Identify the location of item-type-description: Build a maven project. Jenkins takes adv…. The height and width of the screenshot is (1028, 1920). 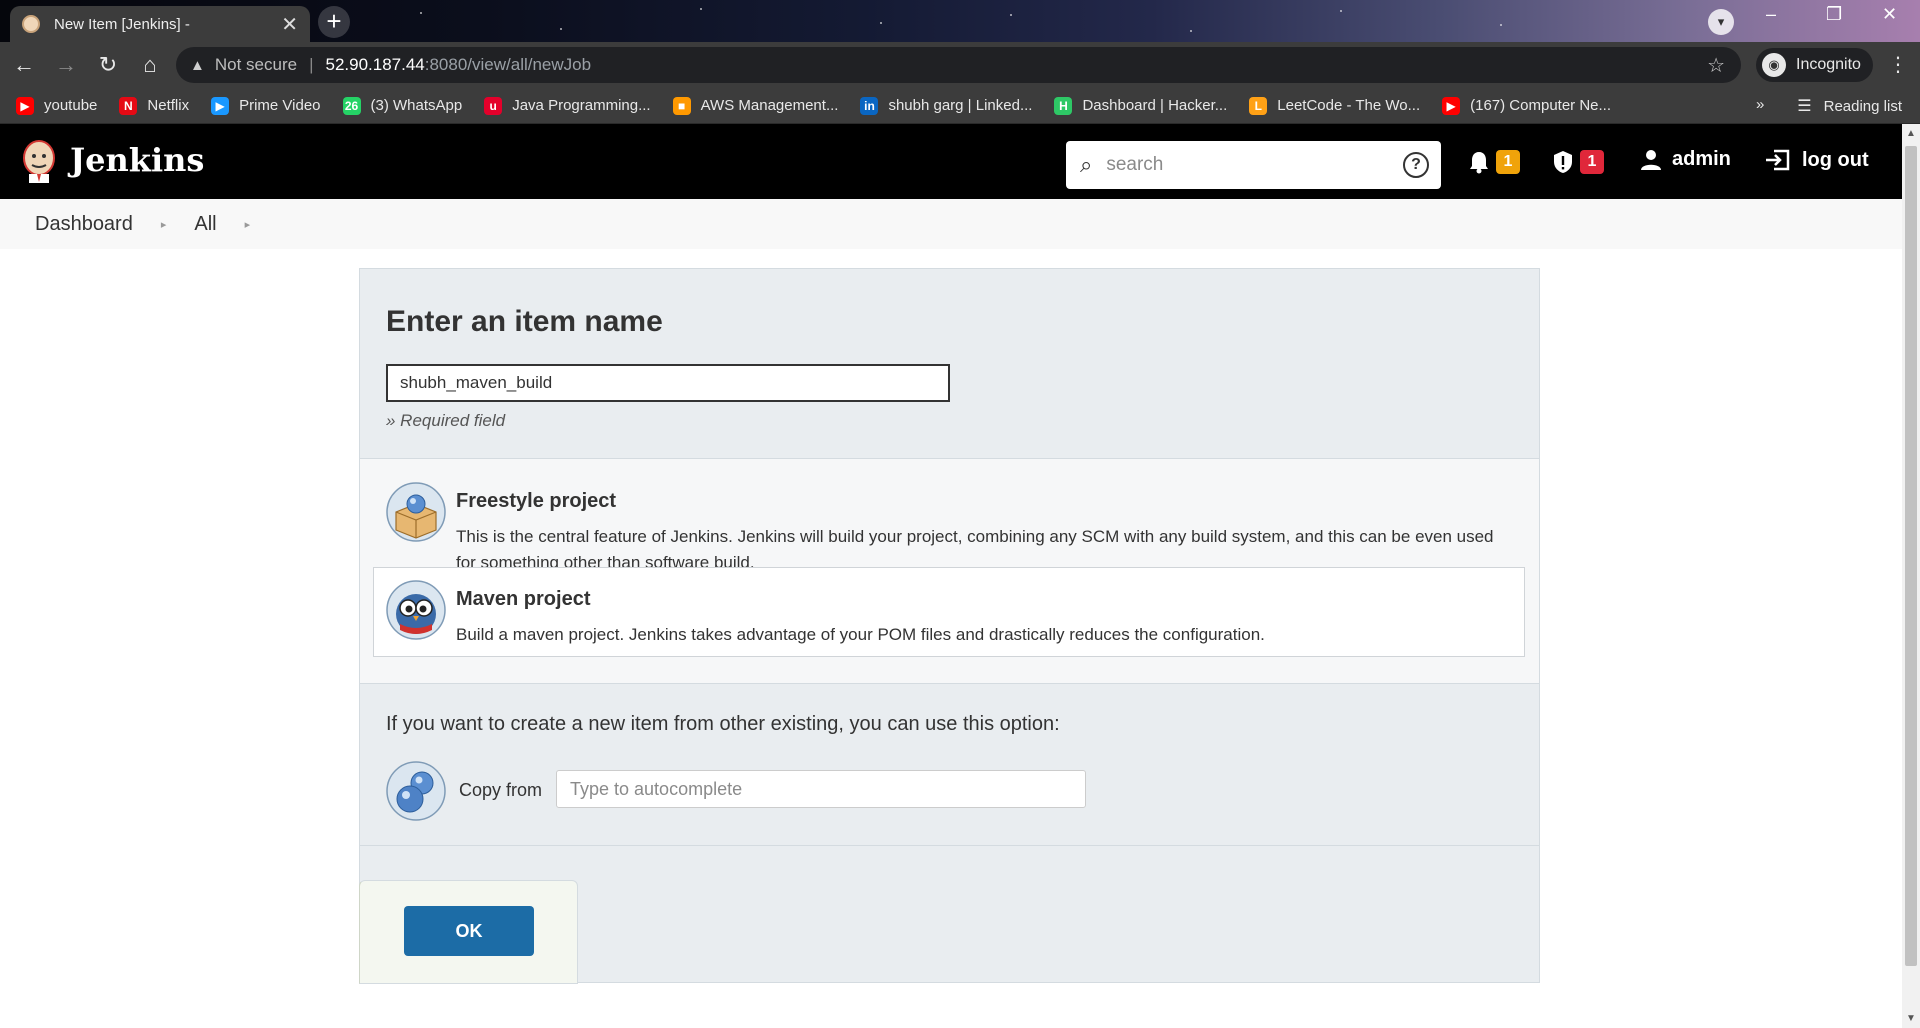
(860, 634).